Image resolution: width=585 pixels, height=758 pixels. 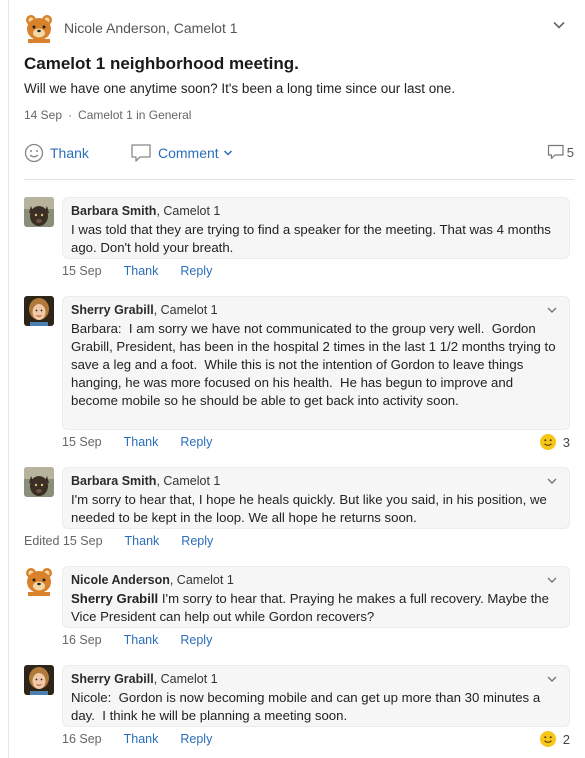 What do you see at coordinates (114, 598) in the screenshot?
I see `mention-link: Sherry Grabill` at bounding box center [114, 598].